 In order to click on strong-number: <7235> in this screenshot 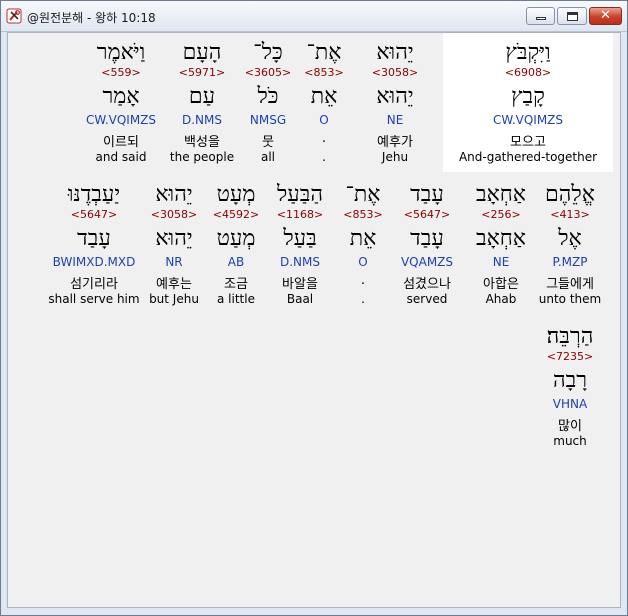, I will do `click(570, 356)`.